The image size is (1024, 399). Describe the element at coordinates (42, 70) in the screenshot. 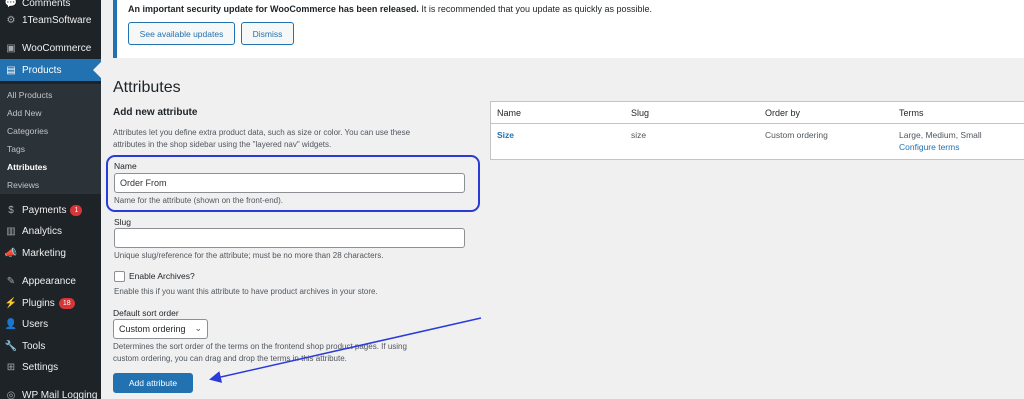

I see `sidebar-item-label: Products` at that location.